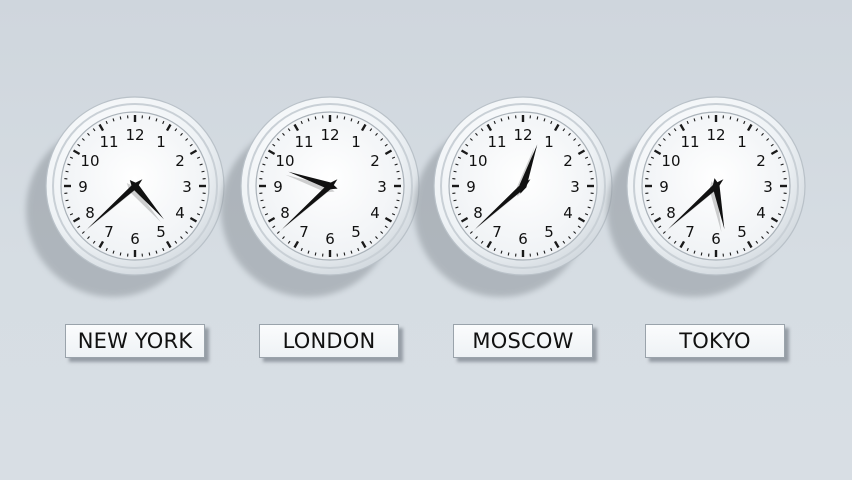 This screenshot has width=852, height=480. What do you see at coordinates (706, 196) in the screenshot?
I see `clock-tokyo: 12 12 3 45678 9 1011` at bounding box center [706, 196].